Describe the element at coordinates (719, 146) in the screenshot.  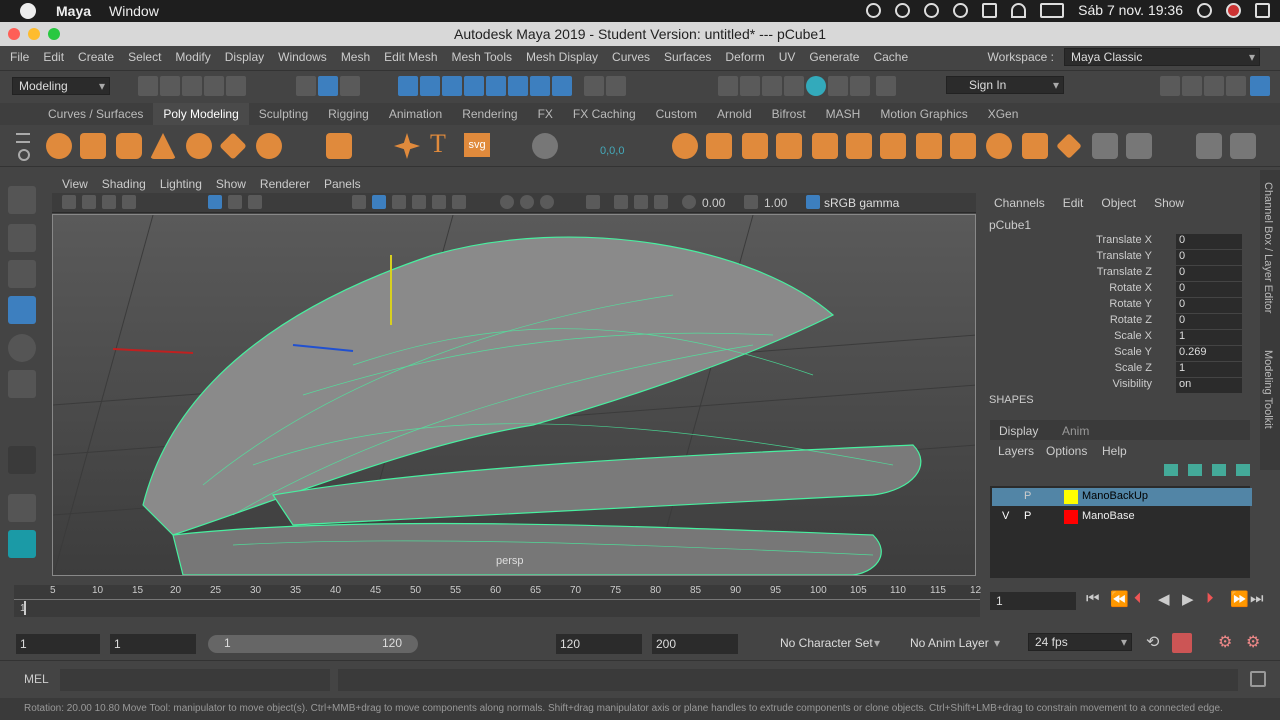
I see `separate-icon` at that location.